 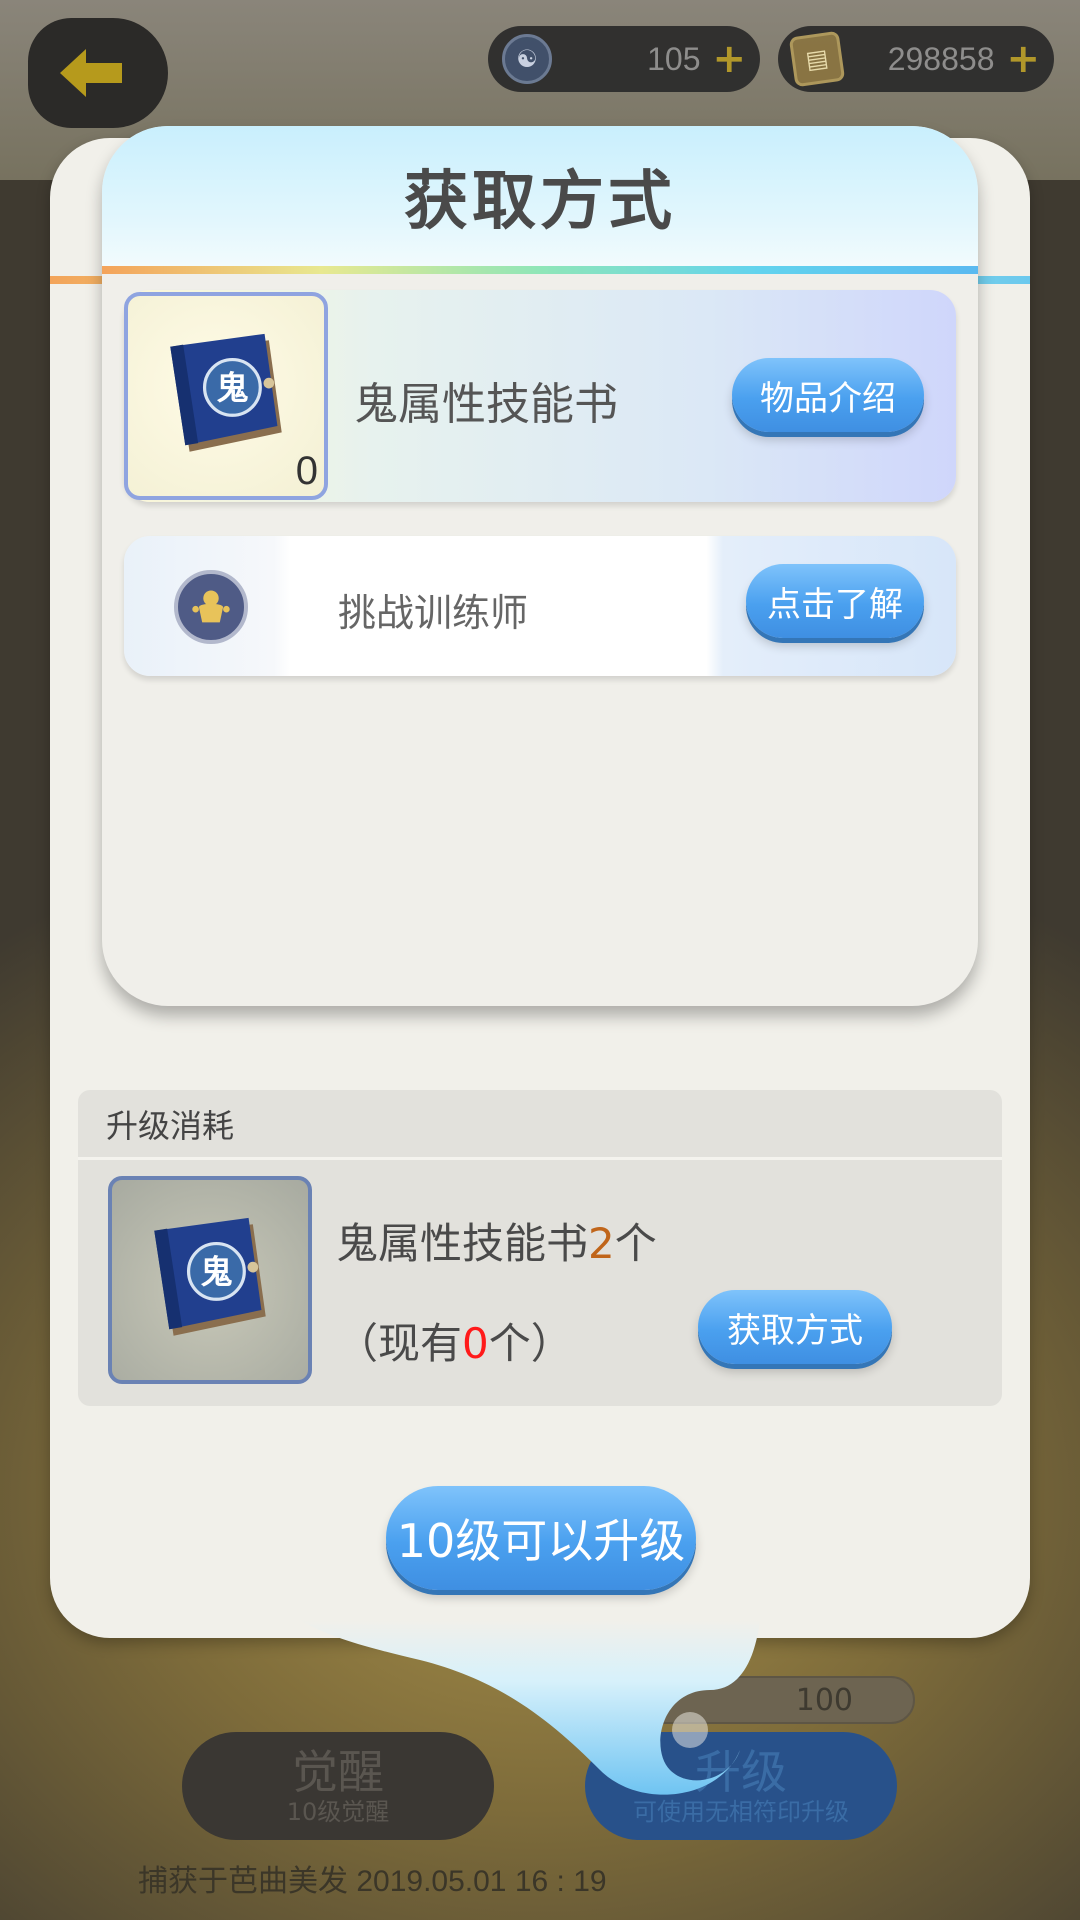 What do you see at coordinates (635, 1243) in the screenshot?
I see `cost-item-unit: 个` at bounding box center [635, 1243].